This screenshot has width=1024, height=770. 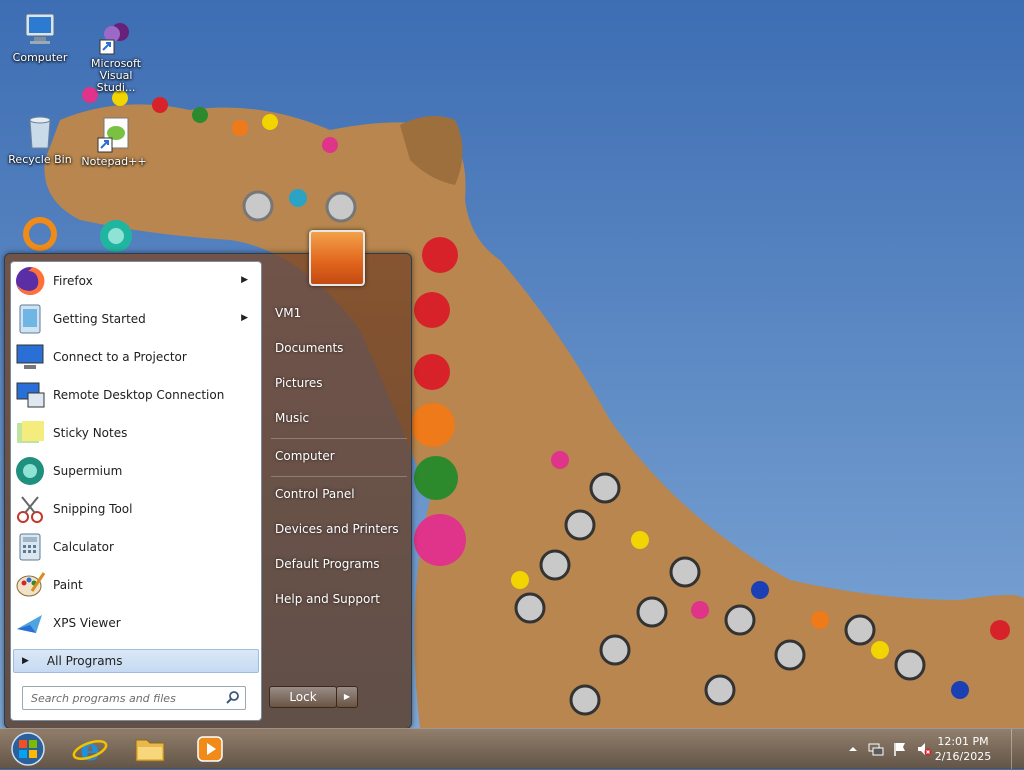 I want to click on search-input, so click(x=127, y=698).